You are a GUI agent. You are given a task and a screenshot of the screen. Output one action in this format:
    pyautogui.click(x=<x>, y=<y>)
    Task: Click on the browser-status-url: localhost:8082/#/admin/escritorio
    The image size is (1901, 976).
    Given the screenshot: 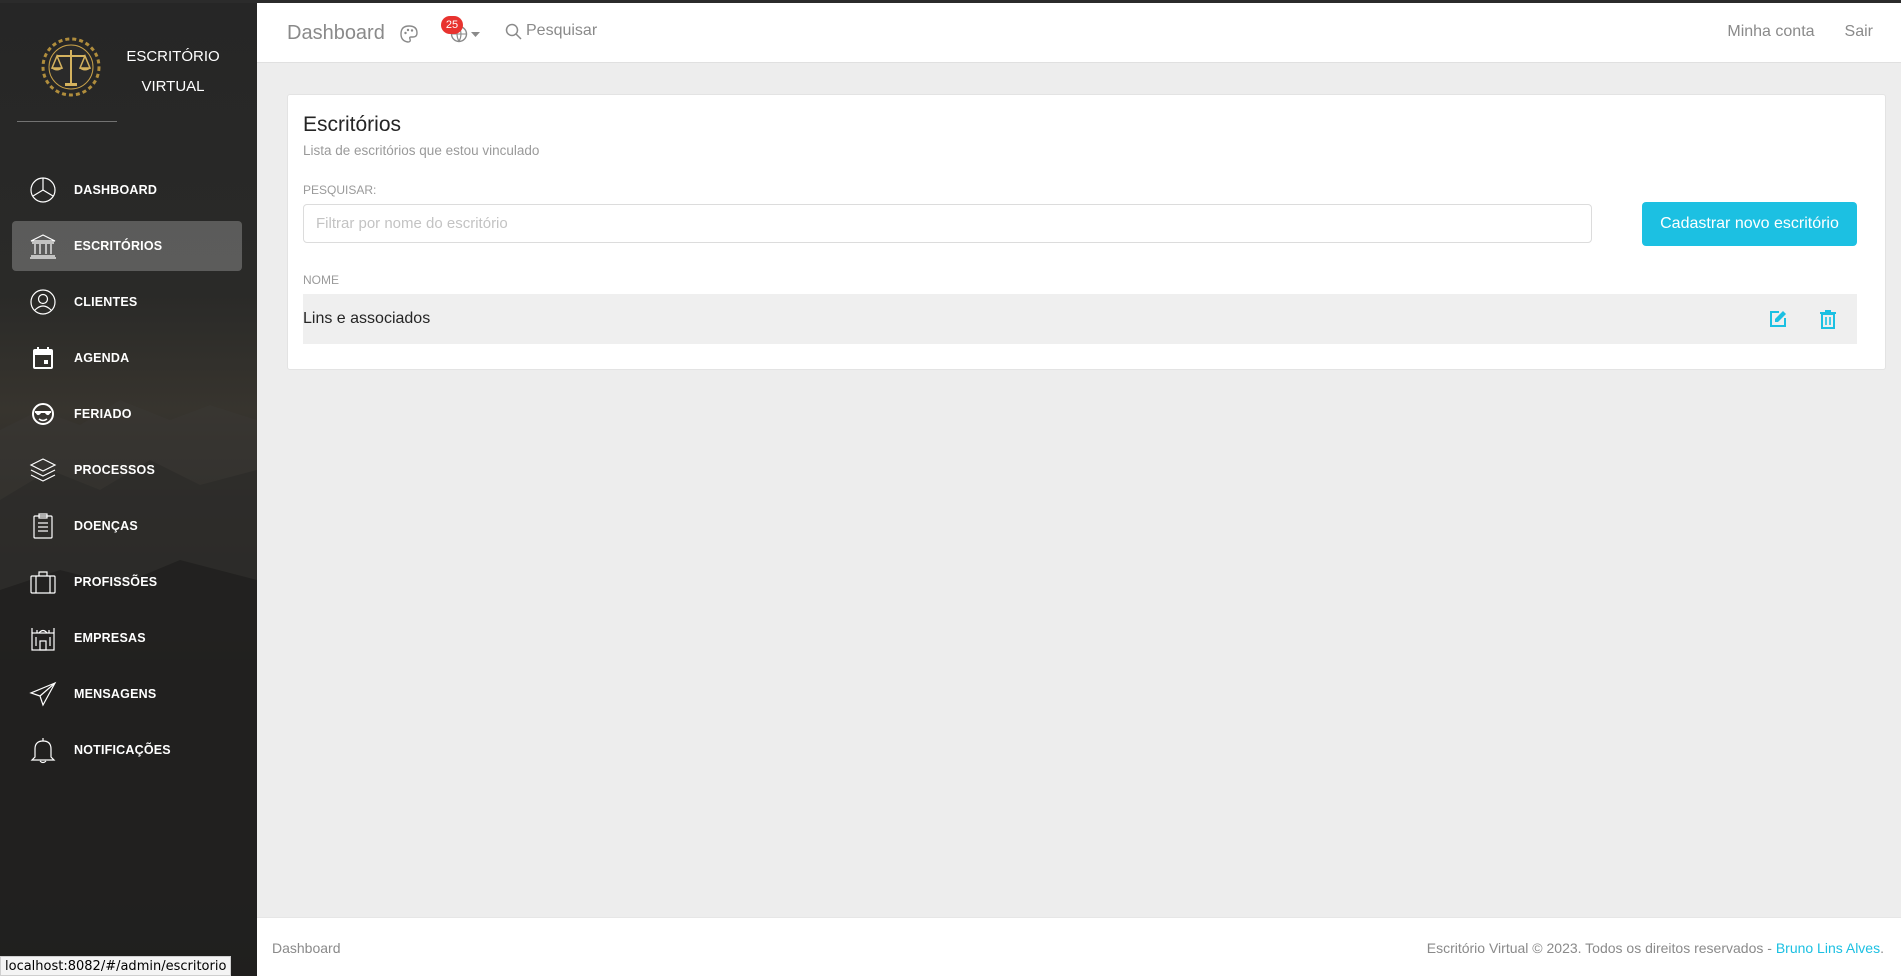 What is the action you would take?
    pyautogui.click(x=116, y=966)
    